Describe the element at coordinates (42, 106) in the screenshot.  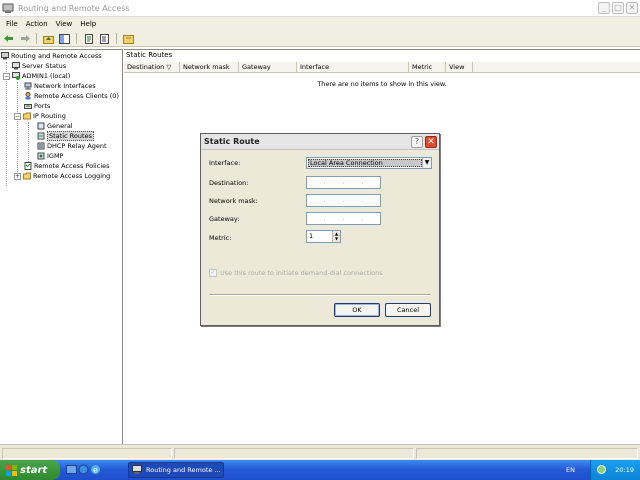
I see `tree-label: Ports` at that location.